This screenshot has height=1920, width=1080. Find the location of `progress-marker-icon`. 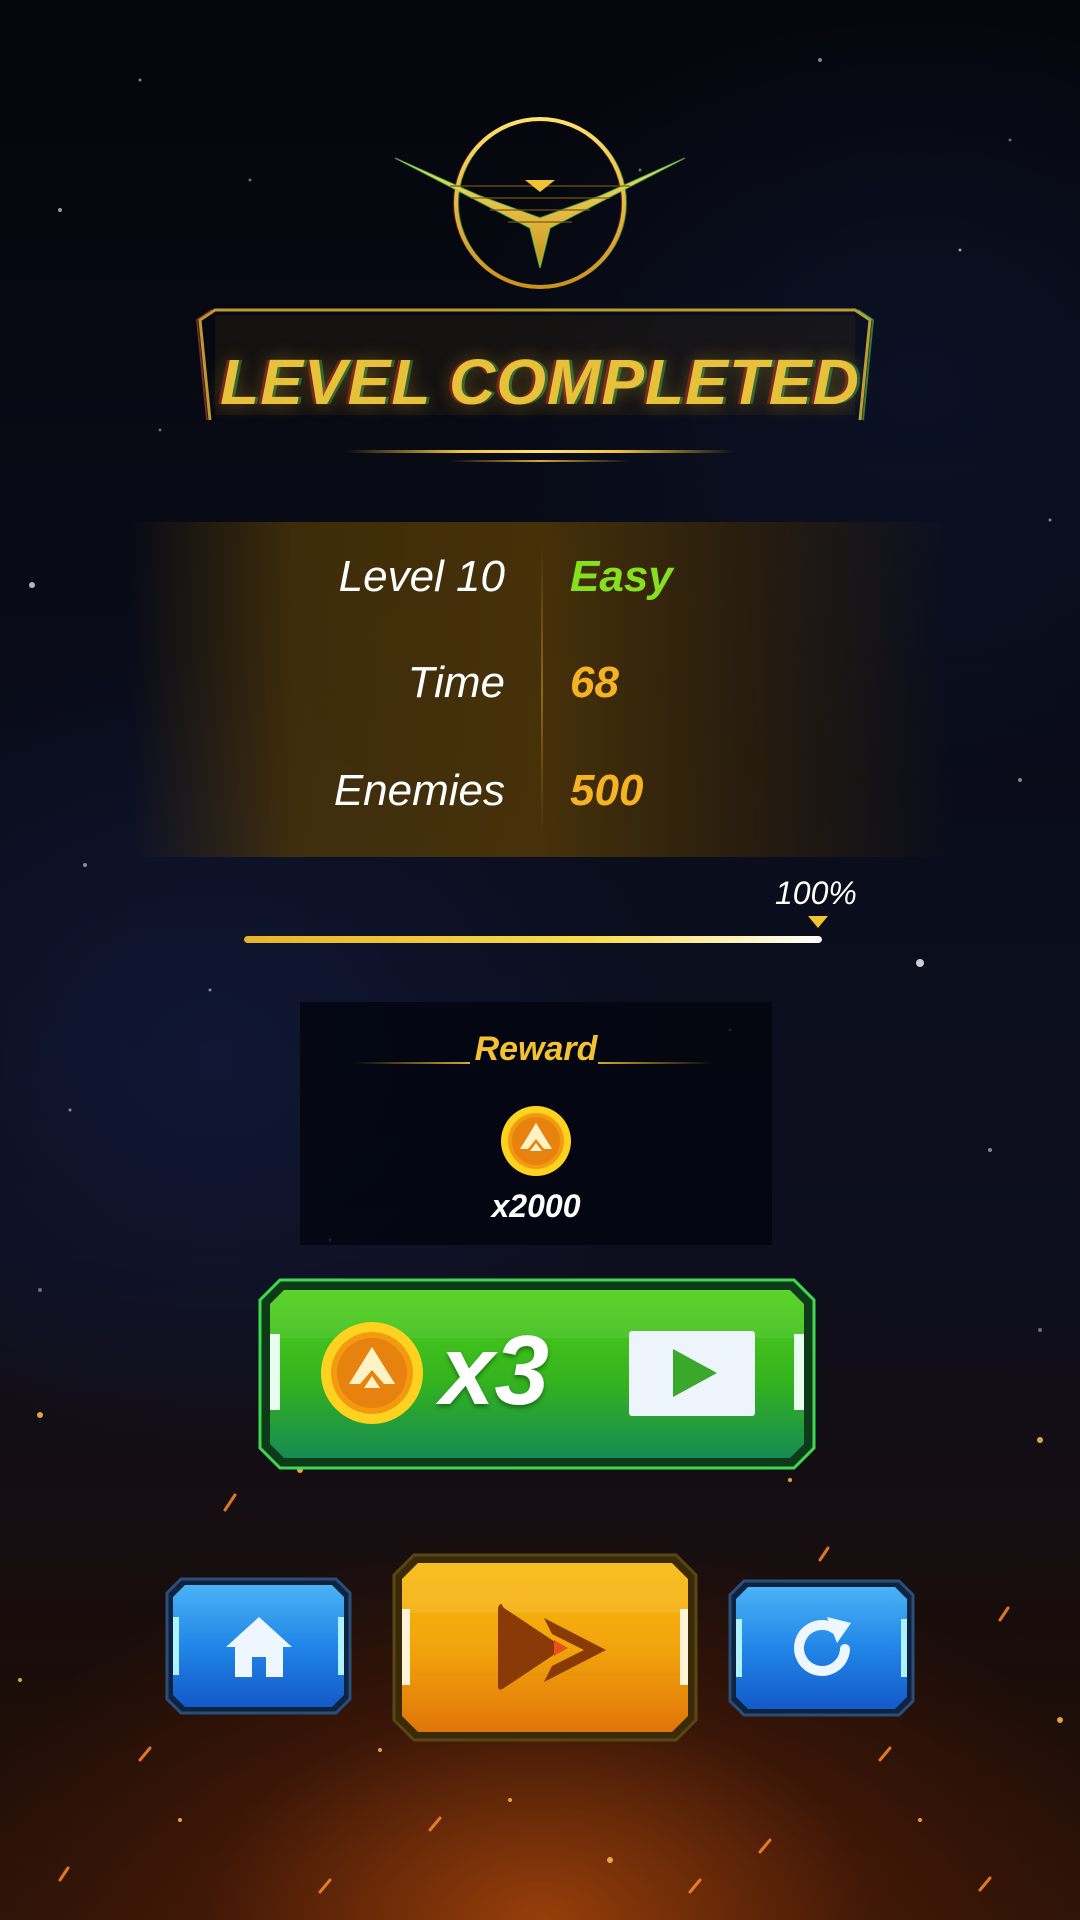

progress-marker-icon is located at coordinates (818, 922).